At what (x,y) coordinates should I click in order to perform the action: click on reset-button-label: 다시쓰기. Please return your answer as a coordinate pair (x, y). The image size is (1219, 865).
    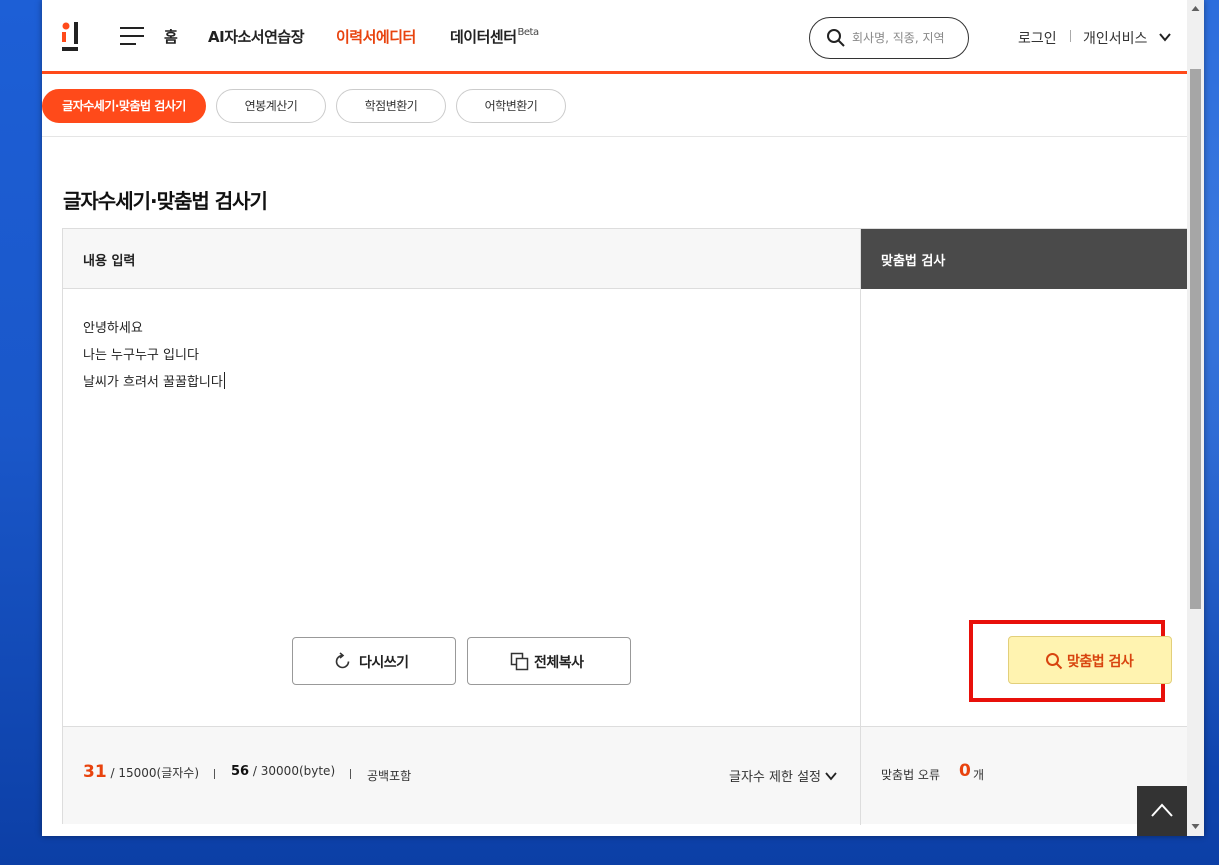
    Looking at the image, I should click on (384, 663).